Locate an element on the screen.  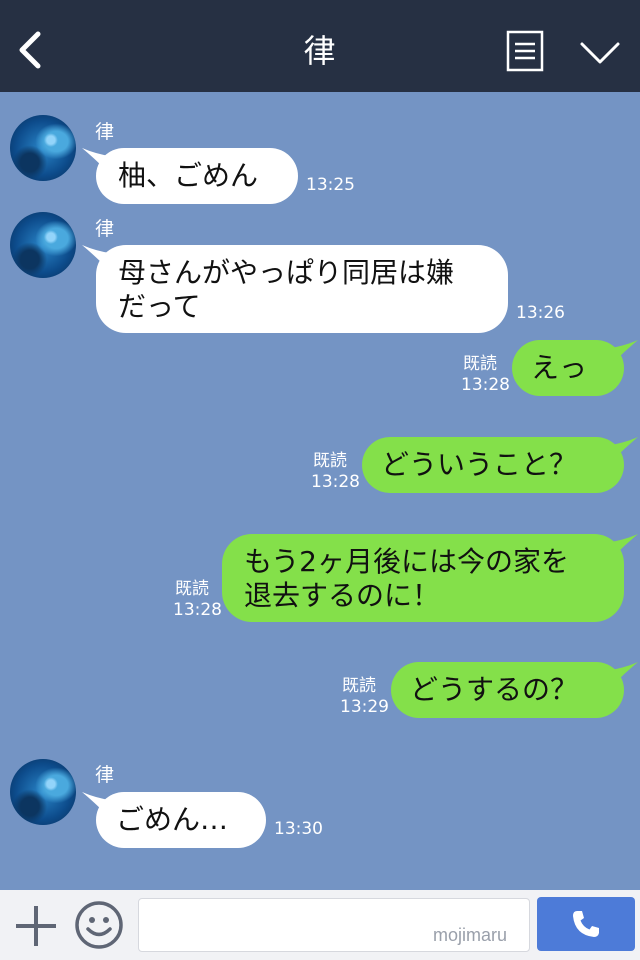
message-time: 13:26 is located at coordinates (540, 313).